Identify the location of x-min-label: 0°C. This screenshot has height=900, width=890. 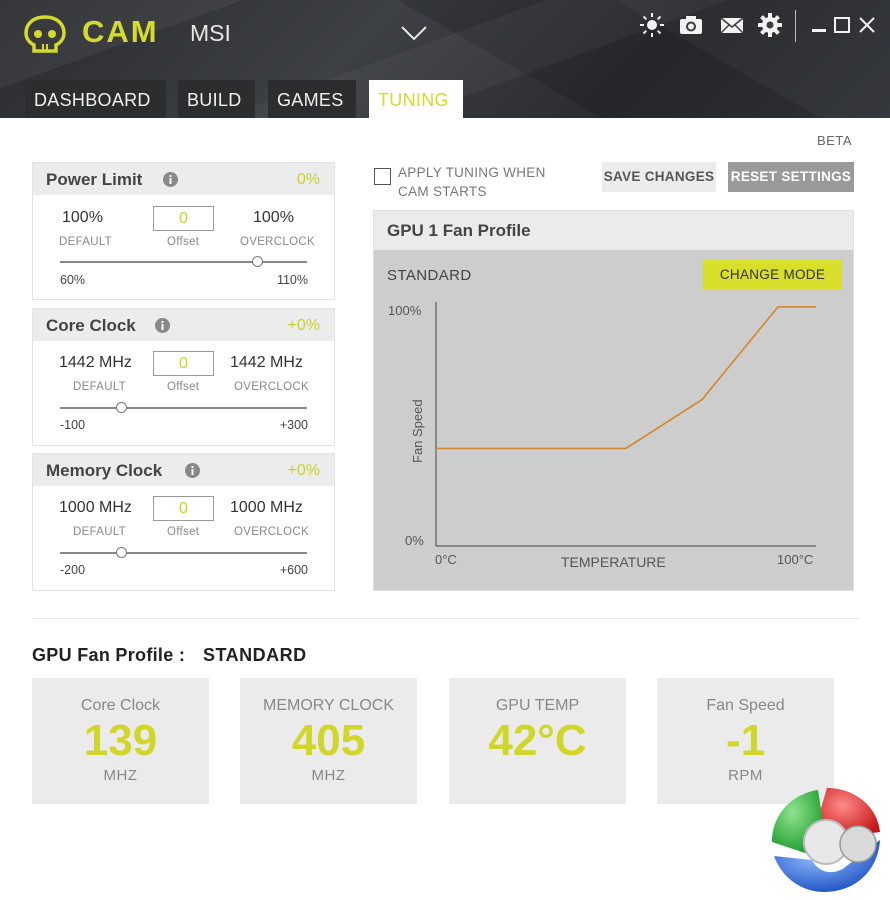
(446, 559).